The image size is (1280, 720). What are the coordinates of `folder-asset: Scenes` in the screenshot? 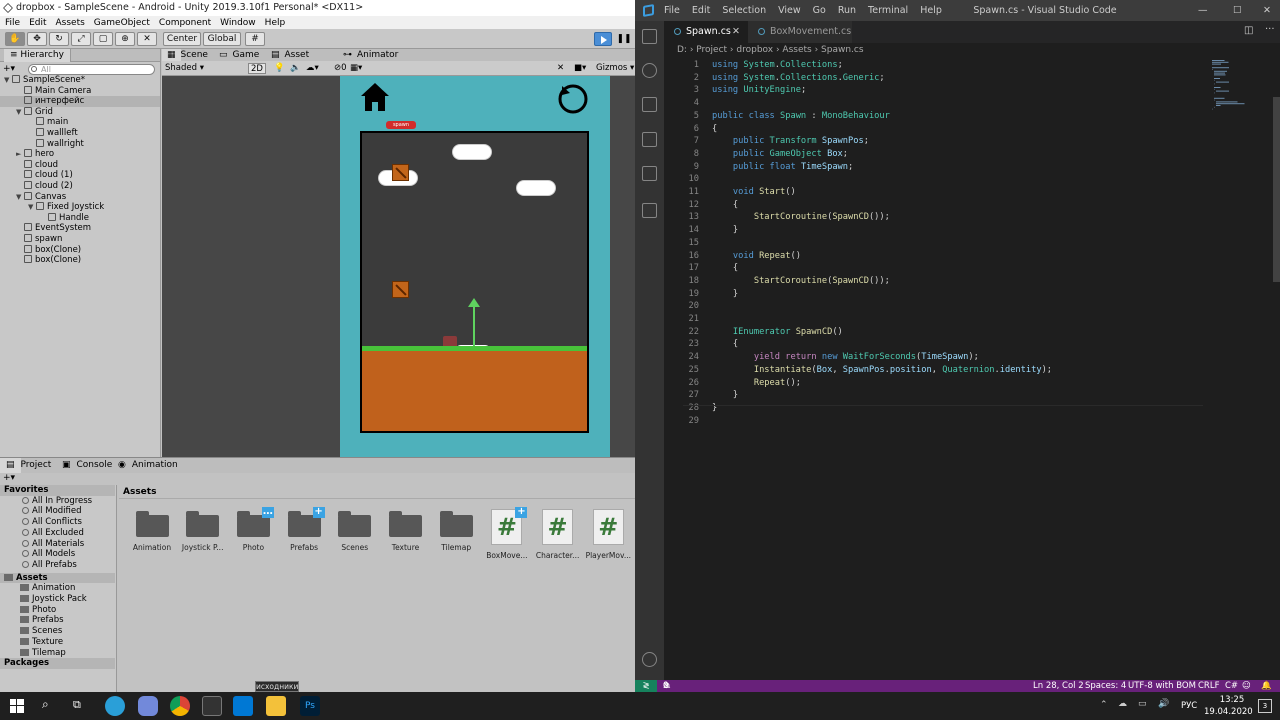 It's located at (355, 530).